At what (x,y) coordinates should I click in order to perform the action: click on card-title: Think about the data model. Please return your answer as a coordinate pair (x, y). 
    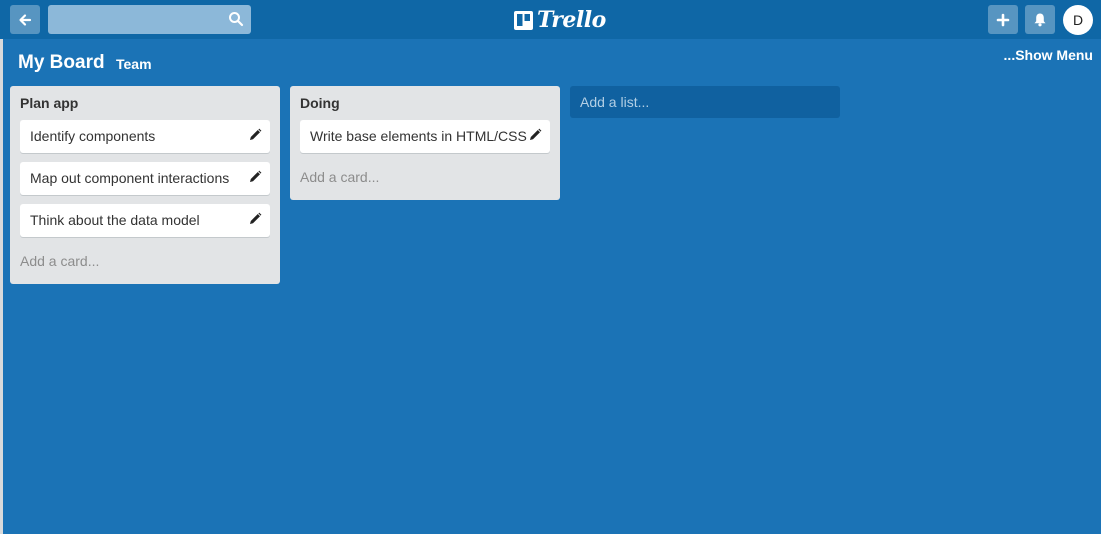
    Looking at the image, I should click on (115, 220).